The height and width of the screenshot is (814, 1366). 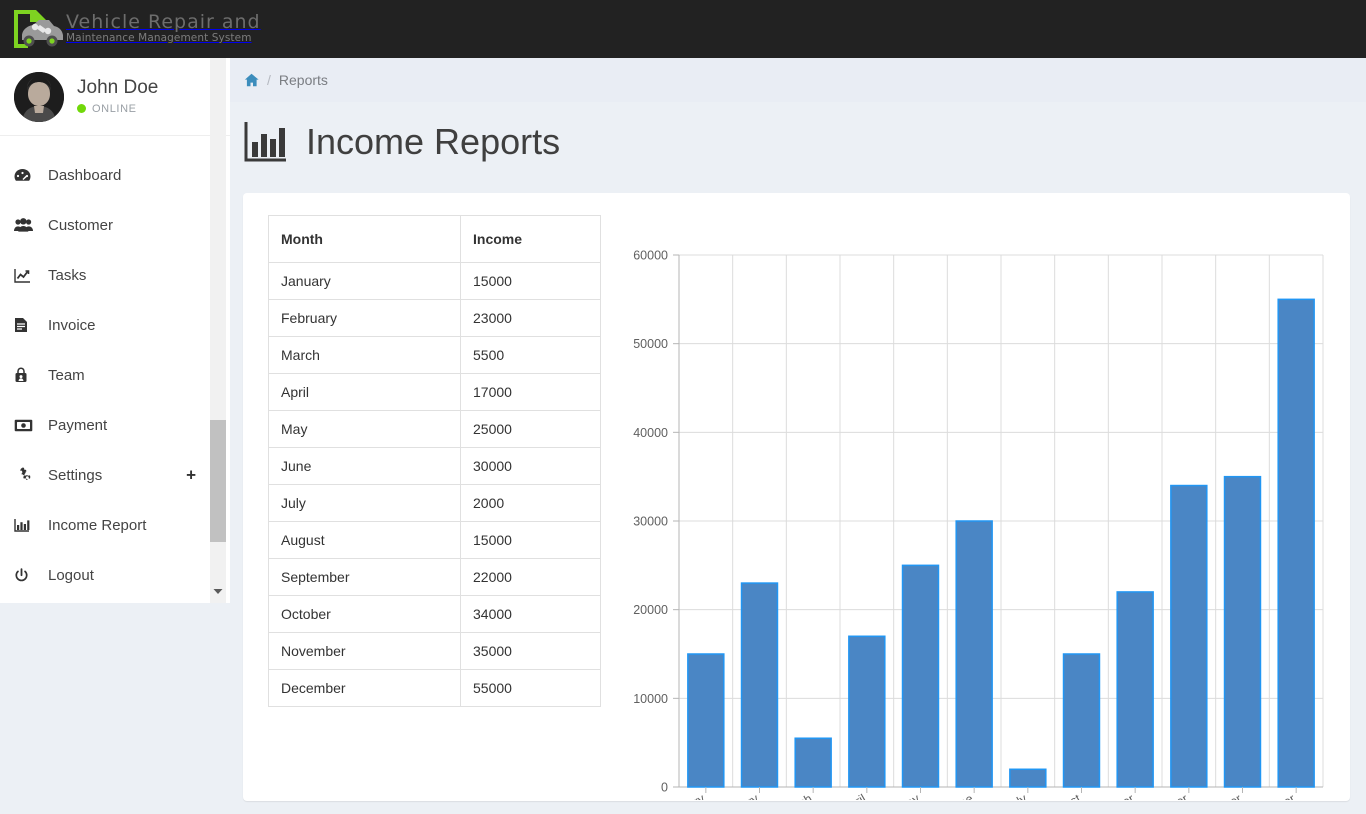 I want to click on sidebar-item-dashboard: Dashboard, so click(x=115, y=175).